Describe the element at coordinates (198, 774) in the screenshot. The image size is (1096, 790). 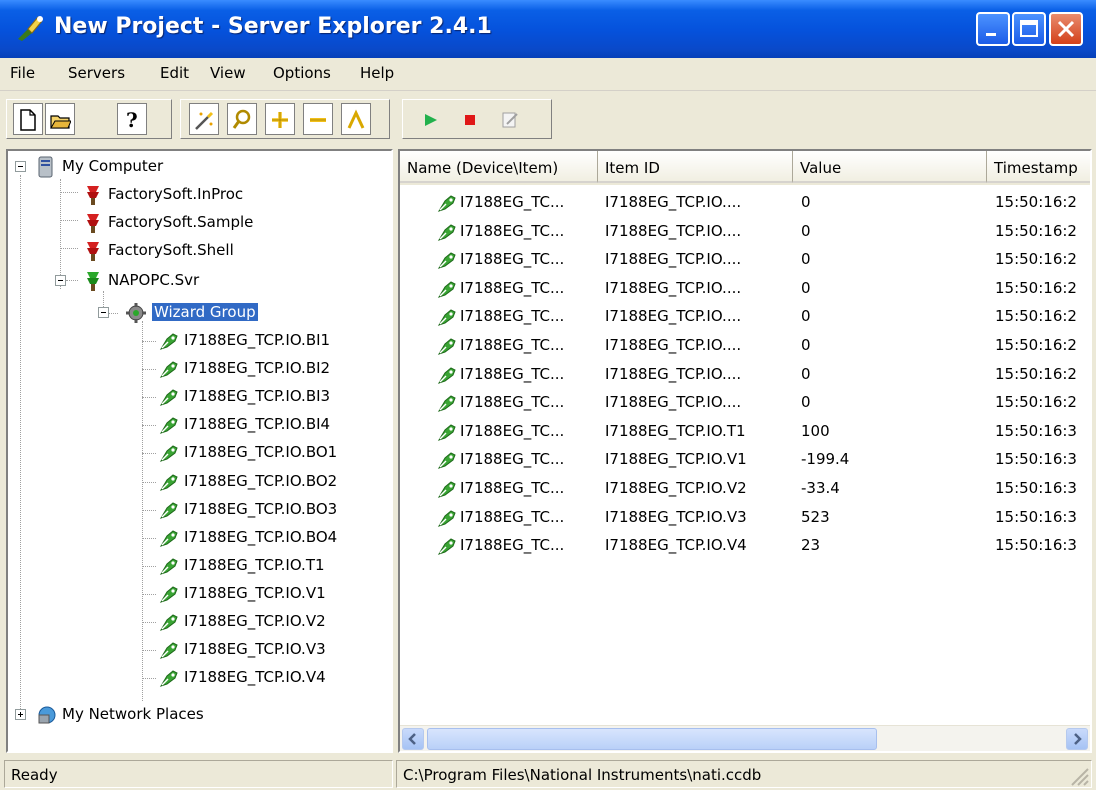
I see `status-text: Ready` at that location.